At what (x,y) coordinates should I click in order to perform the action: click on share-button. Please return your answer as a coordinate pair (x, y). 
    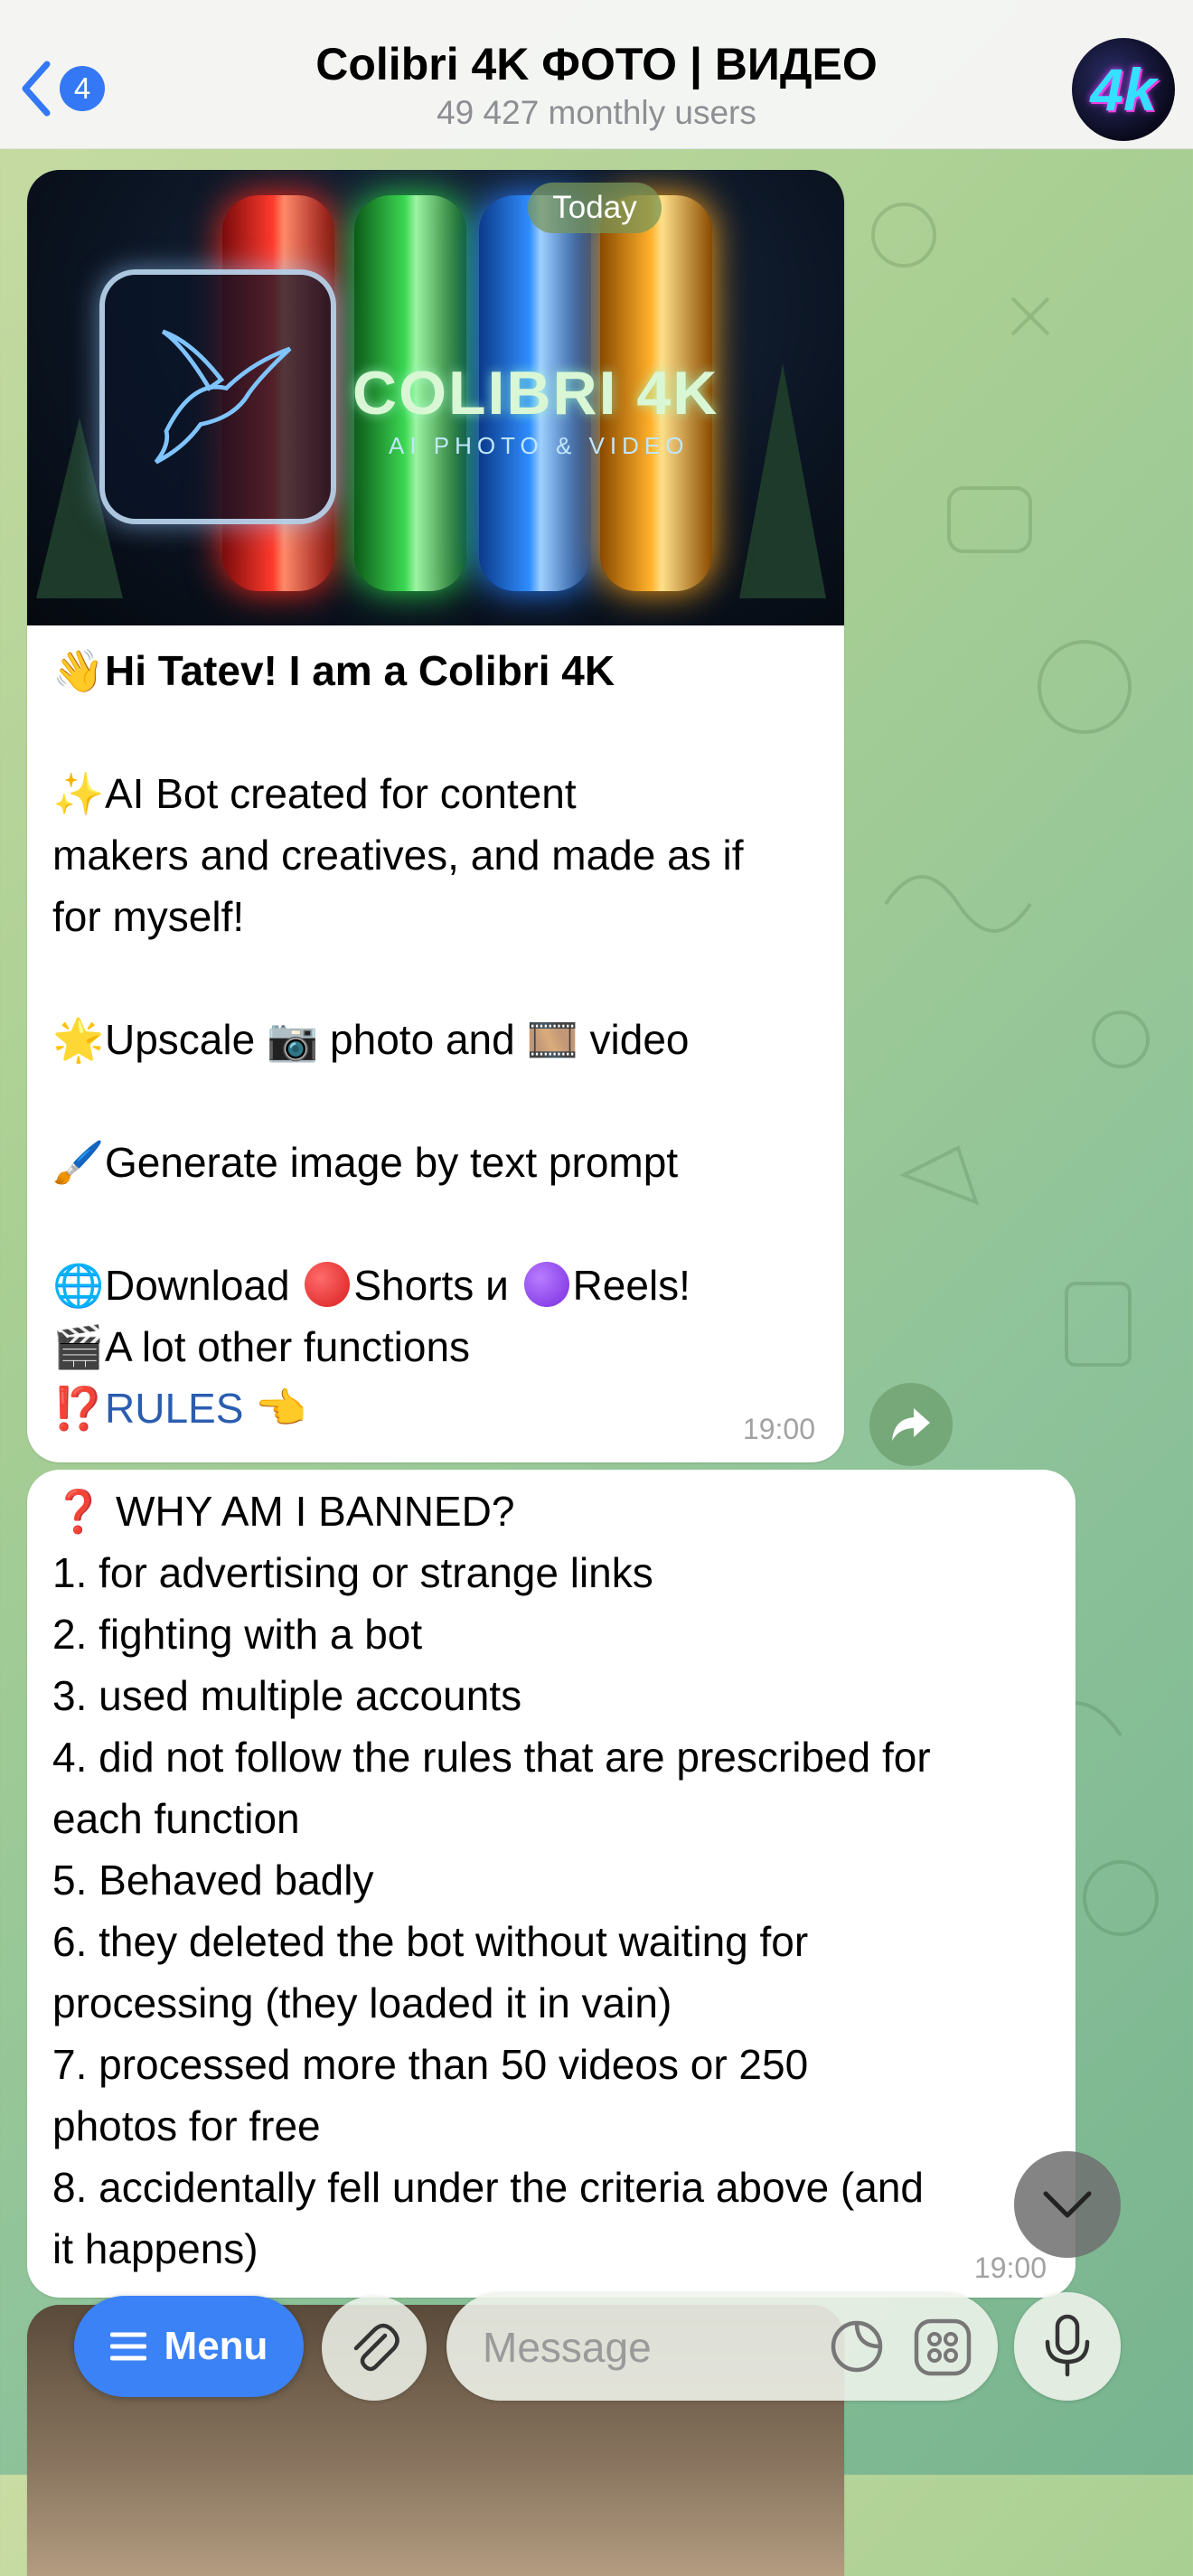
    Looking at the image, I should click on (911, 1424).